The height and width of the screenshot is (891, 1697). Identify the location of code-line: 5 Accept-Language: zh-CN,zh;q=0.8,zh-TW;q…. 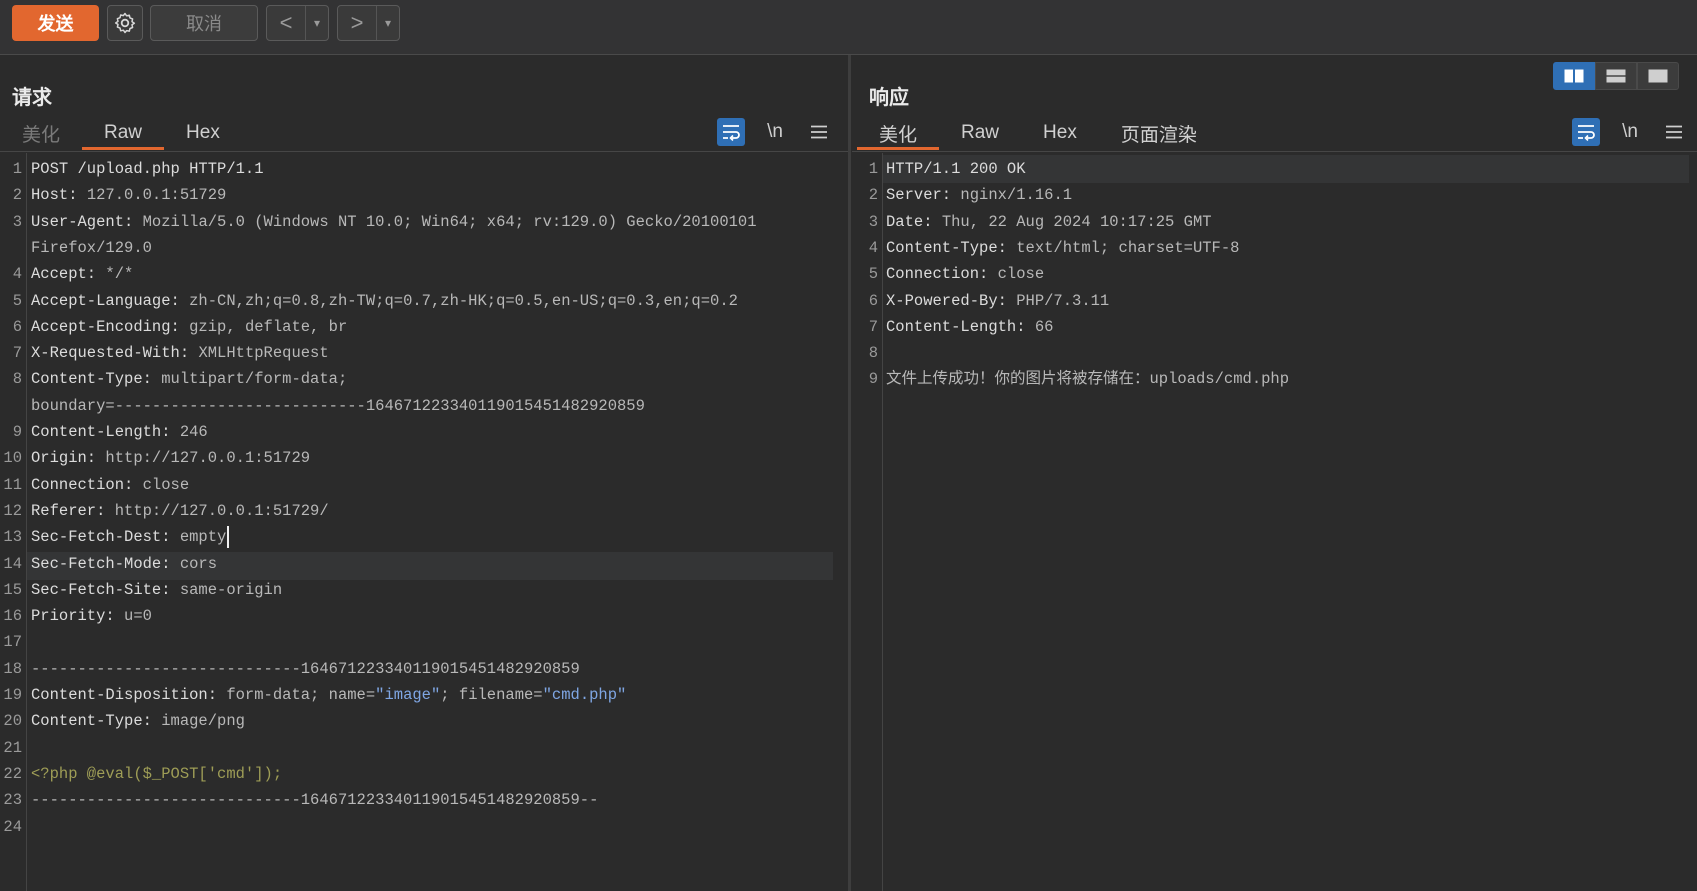
(420, 301).